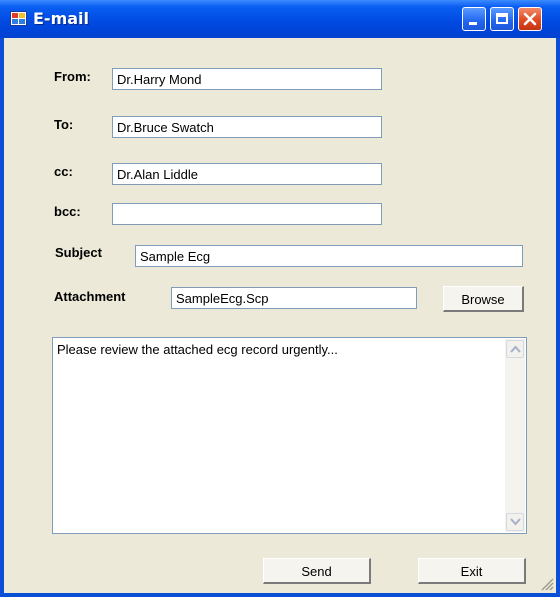 This screenshot has width=560, height=597. I want to click on title-bar: E-mail, so click(280, 19).